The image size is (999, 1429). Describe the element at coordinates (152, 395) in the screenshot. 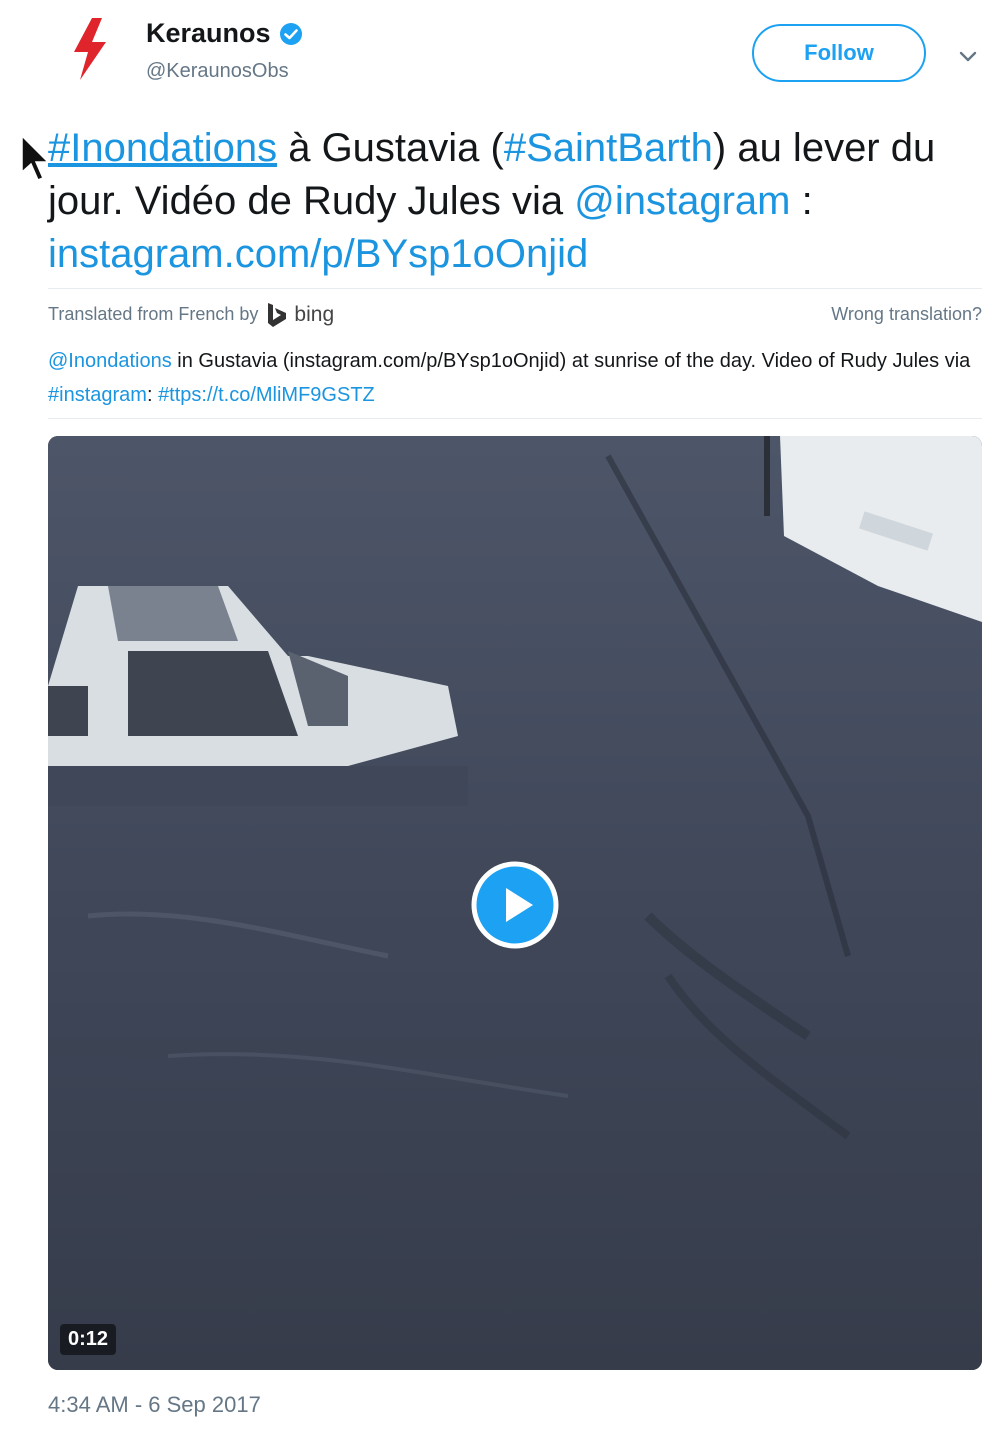

I see `translated-text-part: :` at that location.